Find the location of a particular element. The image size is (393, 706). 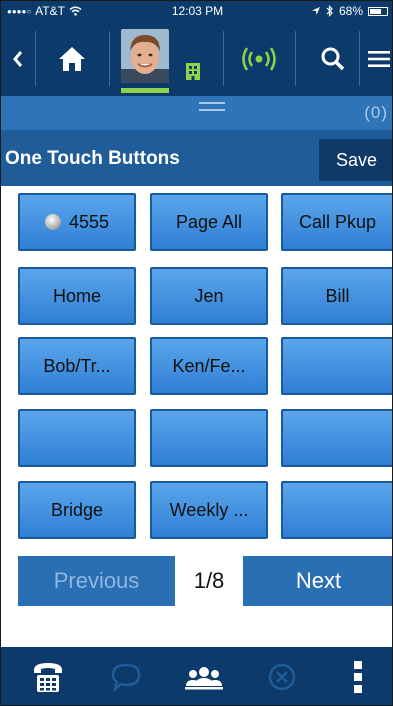

wireless-signal-icon is located at coordinates (259, 58).